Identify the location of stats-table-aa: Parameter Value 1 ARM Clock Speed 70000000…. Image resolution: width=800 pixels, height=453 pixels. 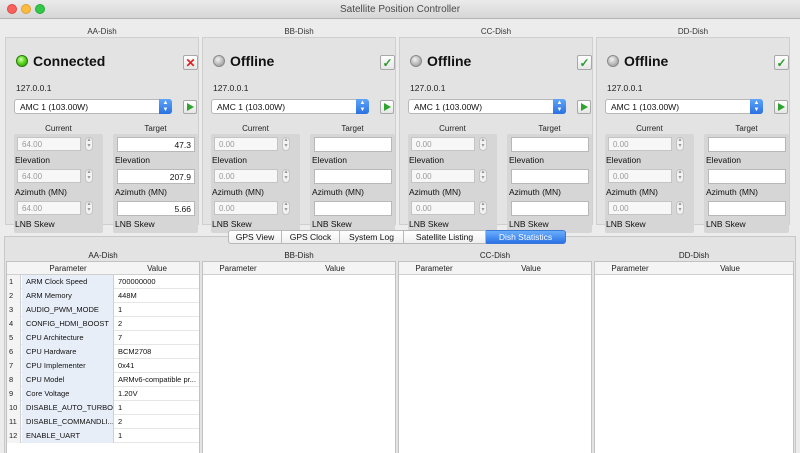
(103, 357).